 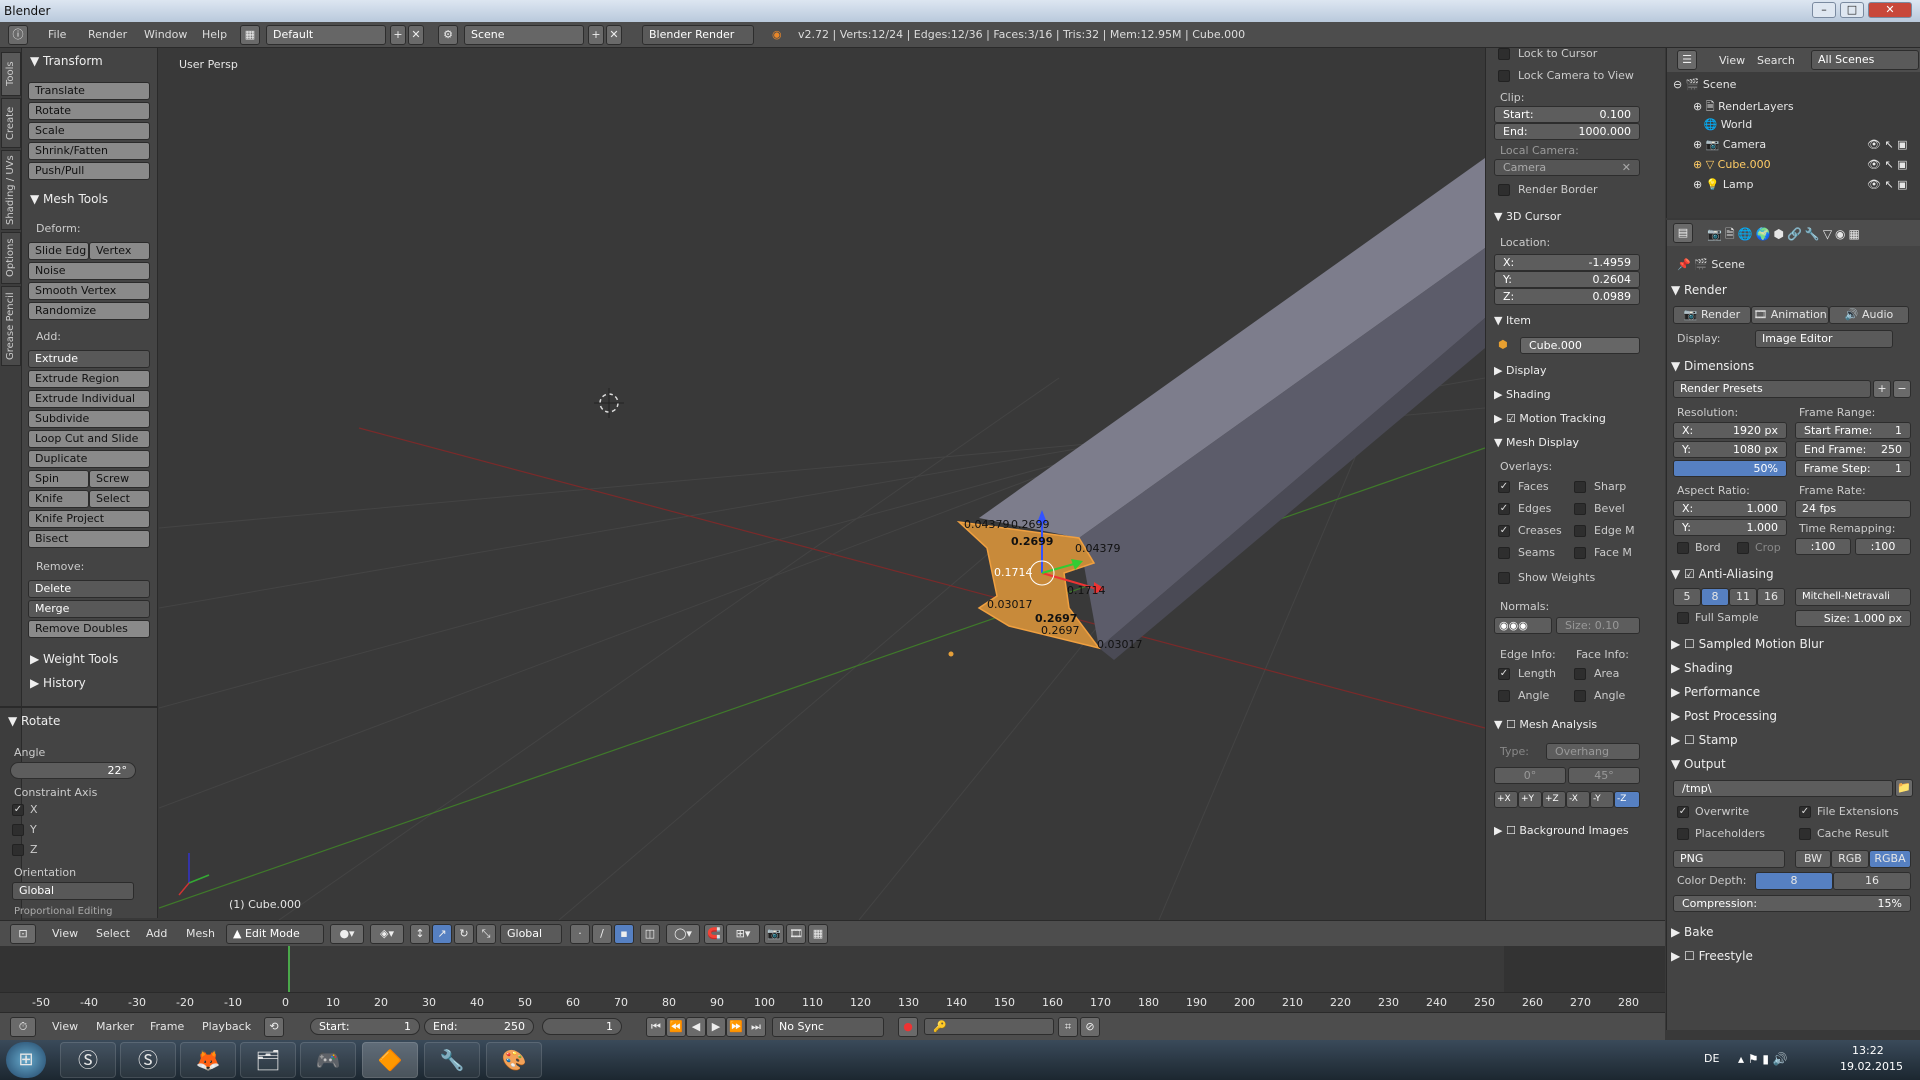 I want to click on scale-manipulator-icon: ⤡, so click(x=486, y=934).